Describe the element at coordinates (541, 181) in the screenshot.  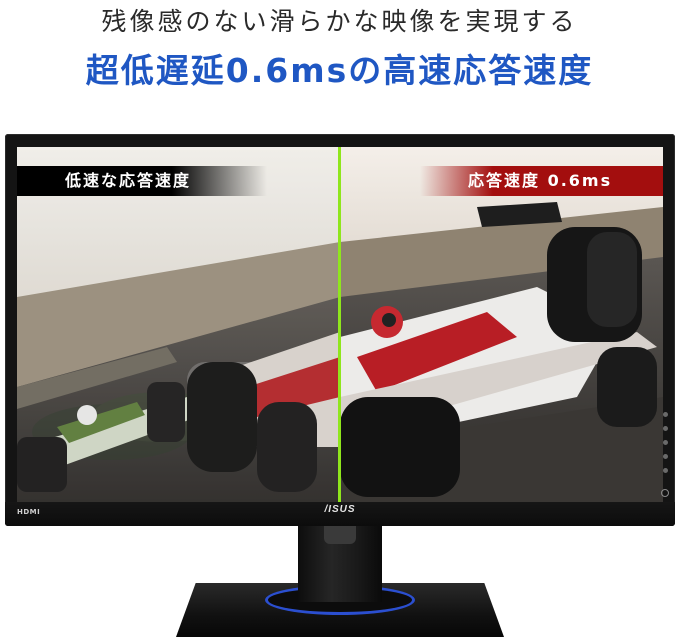
I see `label-fast-response: 応答速度 0.6ms` at that location.